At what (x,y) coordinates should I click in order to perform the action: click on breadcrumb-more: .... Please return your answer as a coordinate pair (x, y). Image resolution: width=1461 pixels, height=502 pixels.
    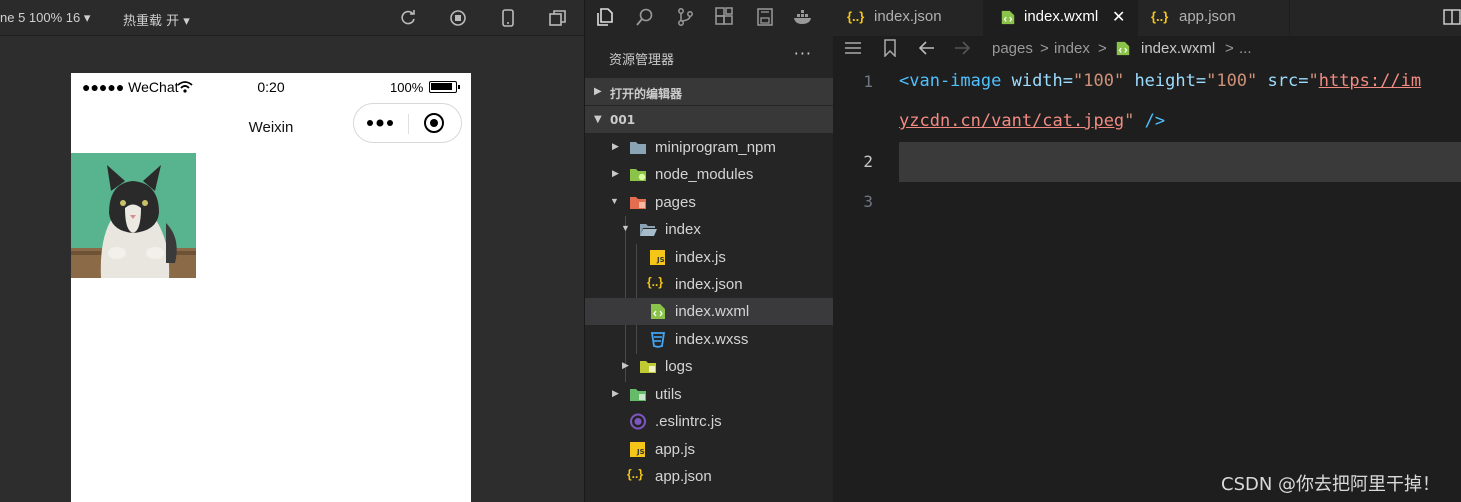
    Looking at the image, I should click on (1245, 48).